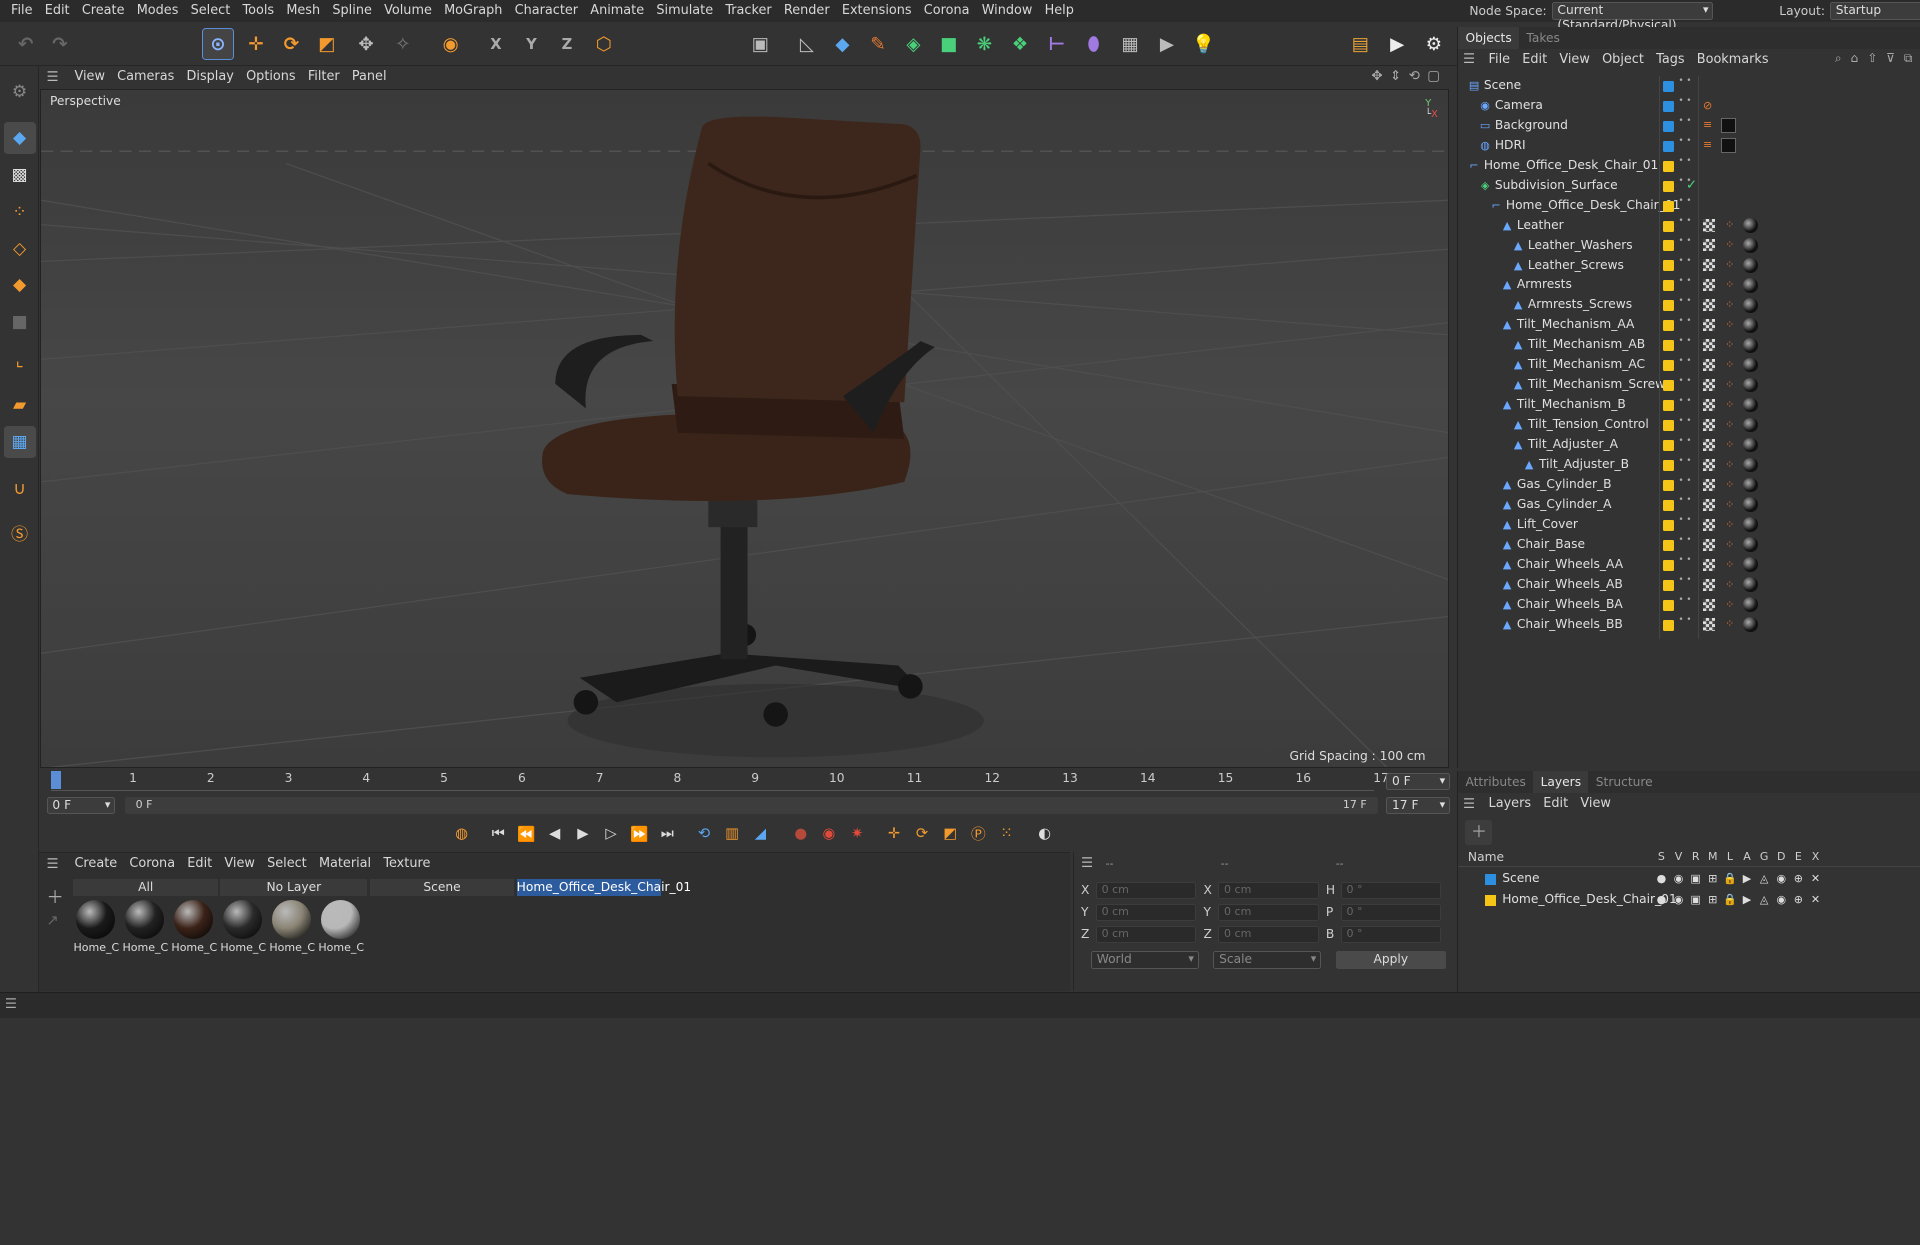 Image resolution: width=1920 pixels, height=1245 pixels. What do you see at coordinates (1670, 60) in the screenshot?
I see `object-menu-tags: Tags` at bounding box center [1670, 60].